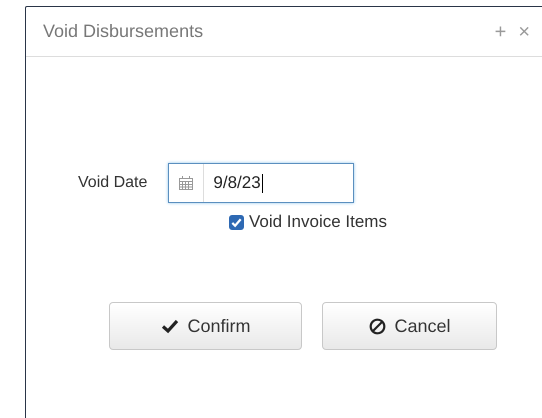 This screenshot has height=418, width=542. Describe the element at coordinates (191, 183) in the screenshot. I see `calendar-icon` at that location.